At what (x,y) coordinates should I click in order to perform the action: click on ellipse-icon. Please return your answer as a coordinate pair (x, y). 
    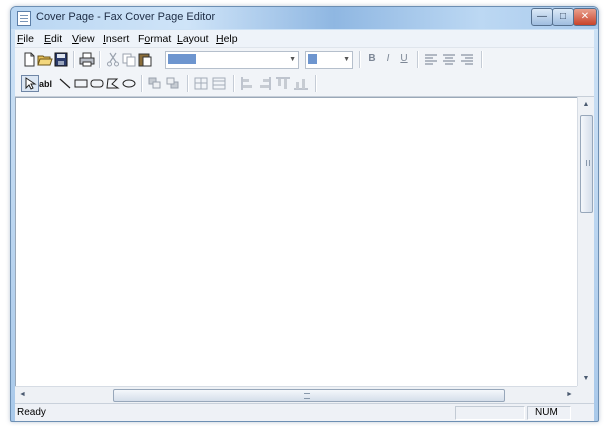
    Looking at the image, I should click on (129, 83).